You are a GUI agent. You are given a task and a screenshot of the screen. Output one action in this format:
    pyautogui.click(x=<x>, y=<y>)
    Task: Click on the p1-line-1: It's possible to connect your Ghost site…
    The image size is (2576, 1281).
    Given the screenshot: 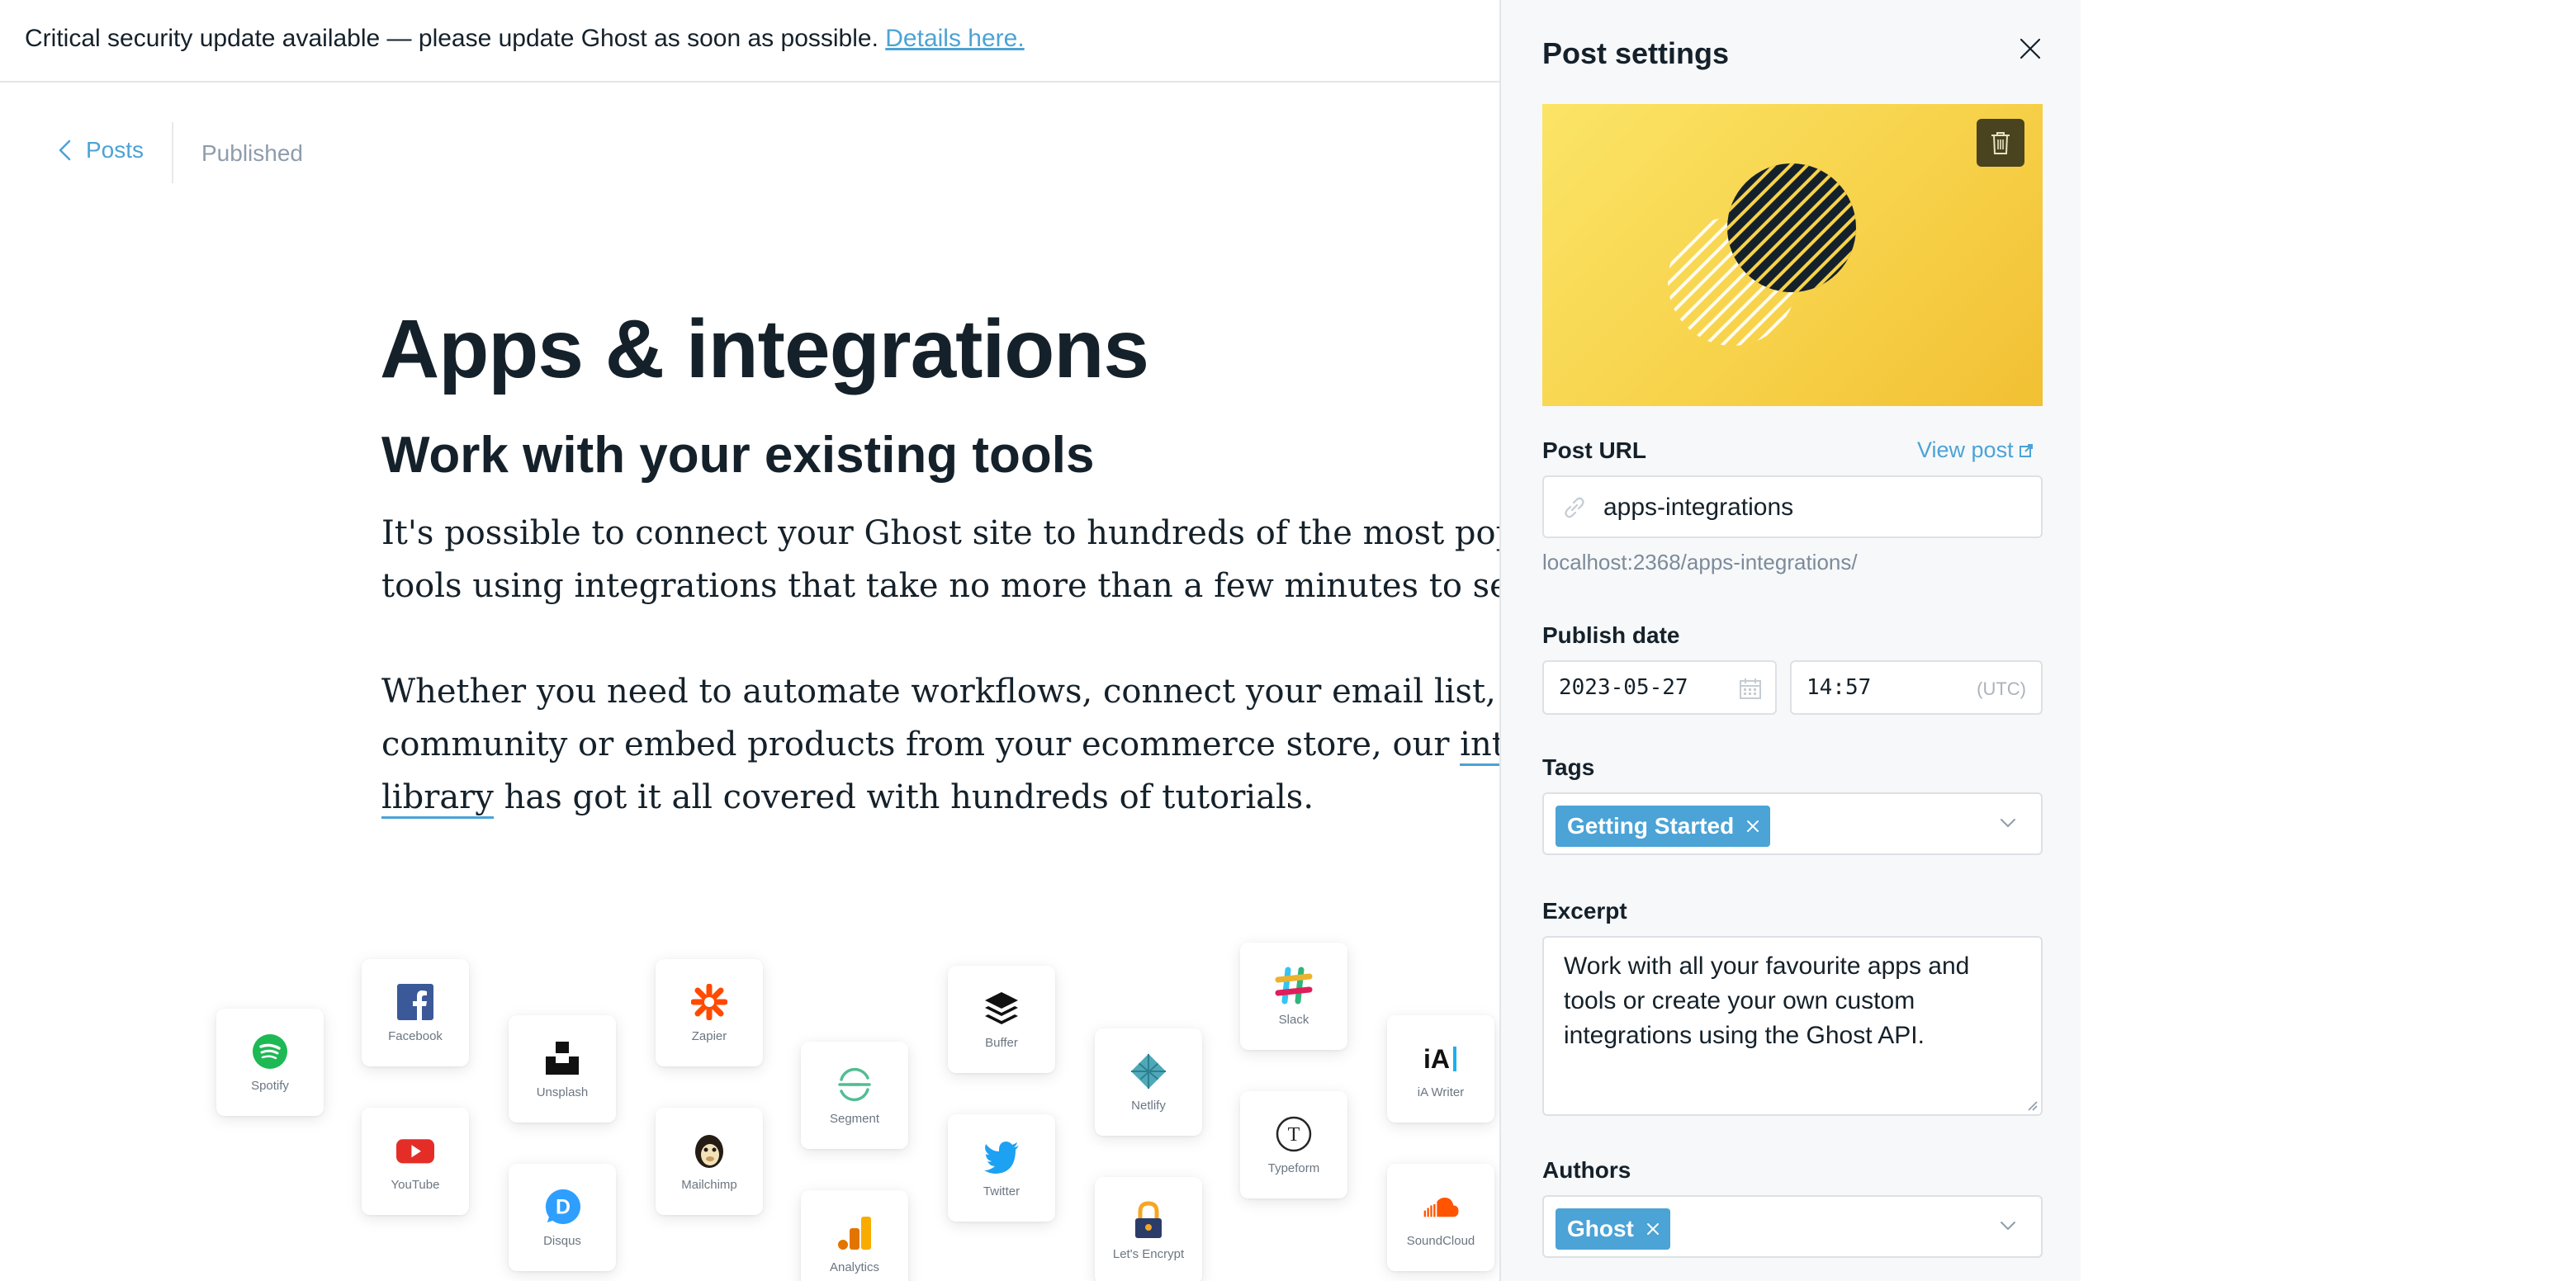 What is the action you would take?
    pyautogui.click(x=940, y=533)
    